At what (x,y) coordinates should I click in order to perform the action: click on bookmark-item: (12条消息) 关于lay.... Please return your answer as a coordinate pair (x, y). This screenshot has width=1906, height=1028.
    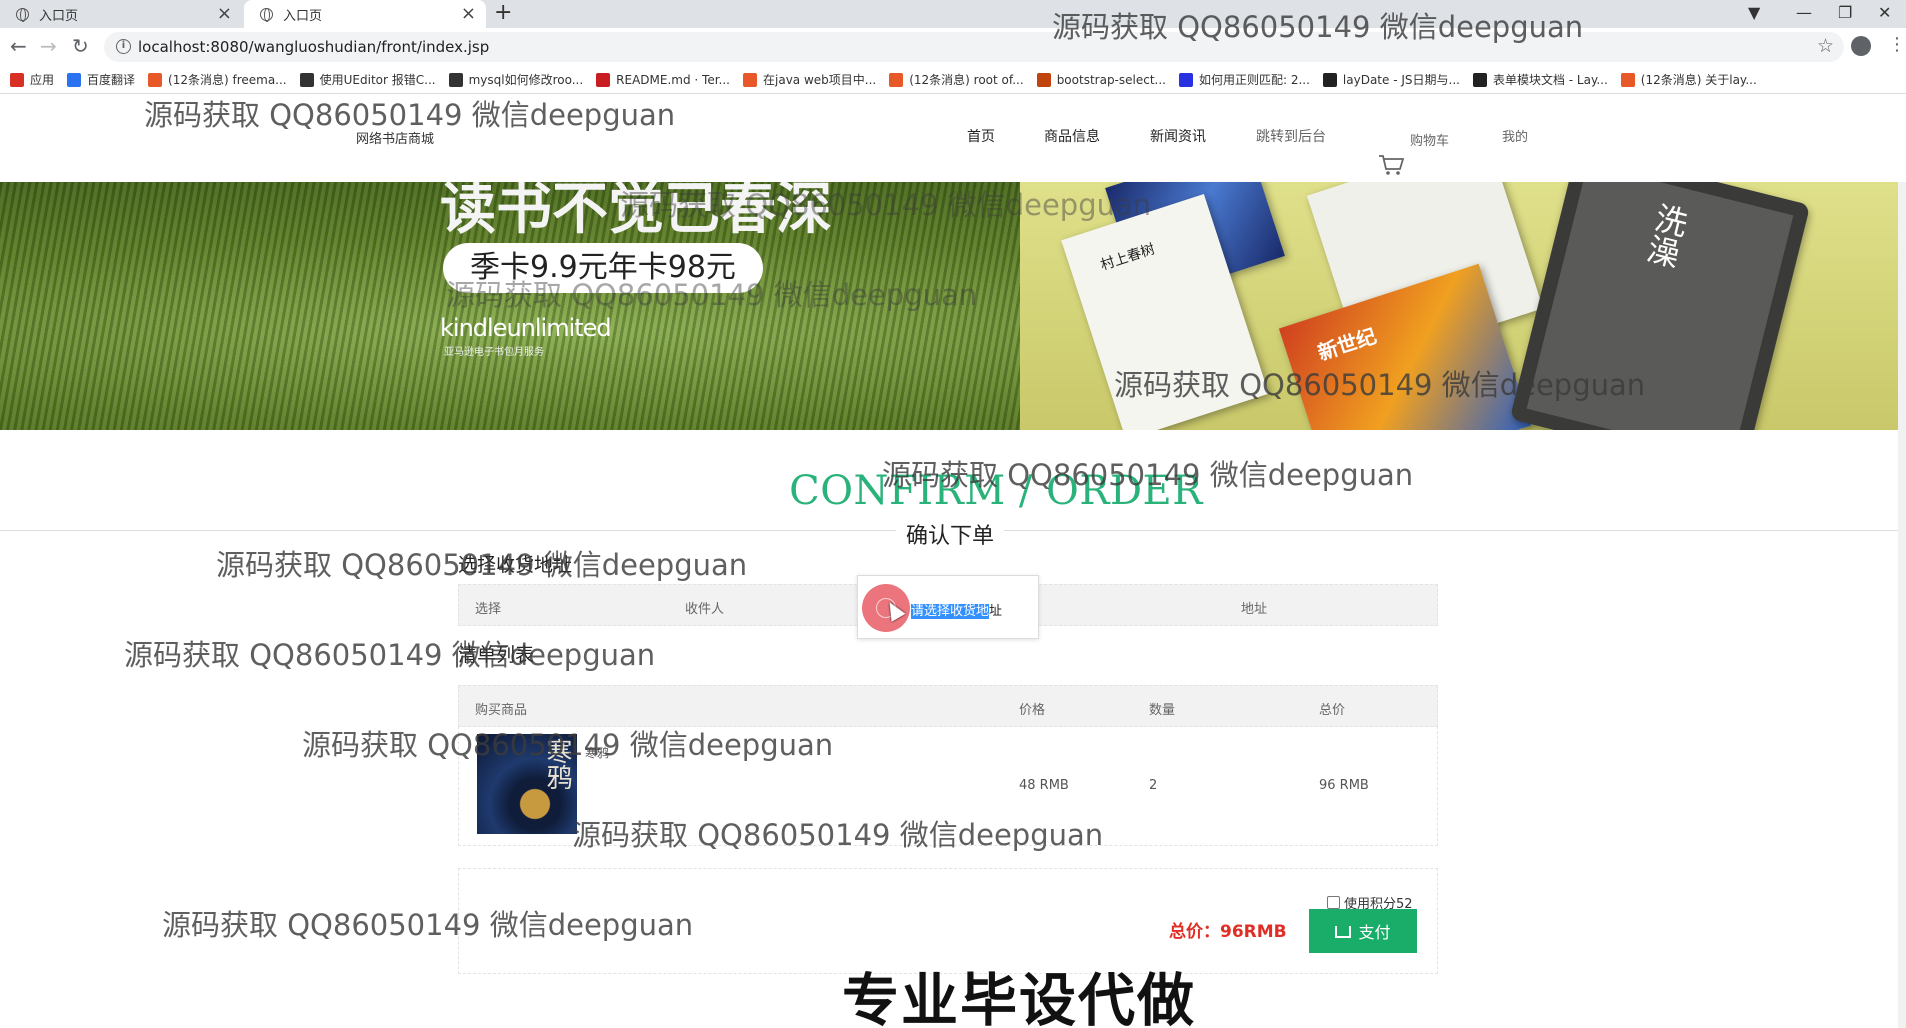
    Looking at the image, I should click on (1688, 79).